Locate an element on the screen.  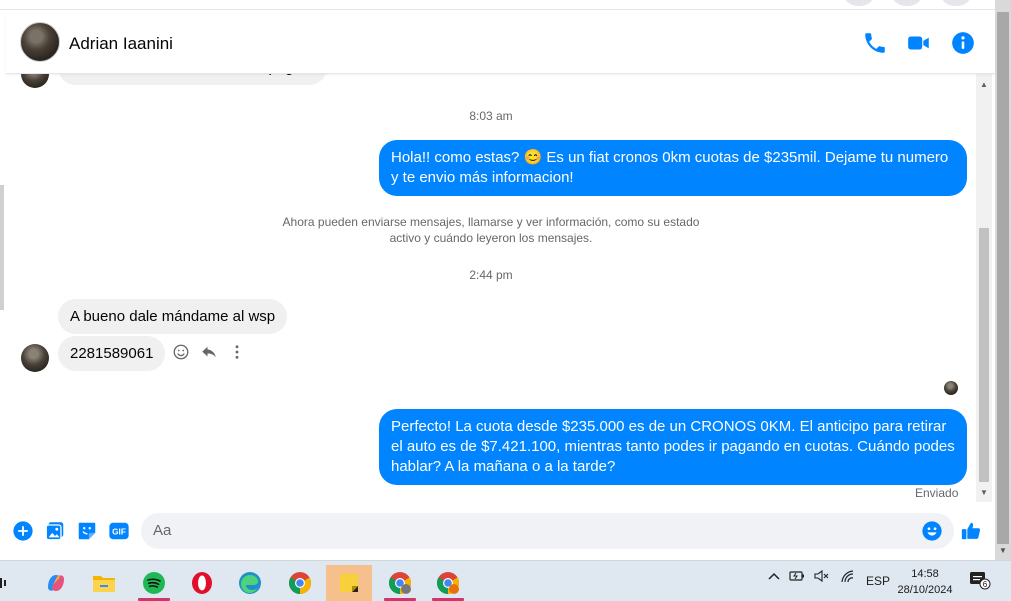
reply-icon is located at coordinates (209, 352).